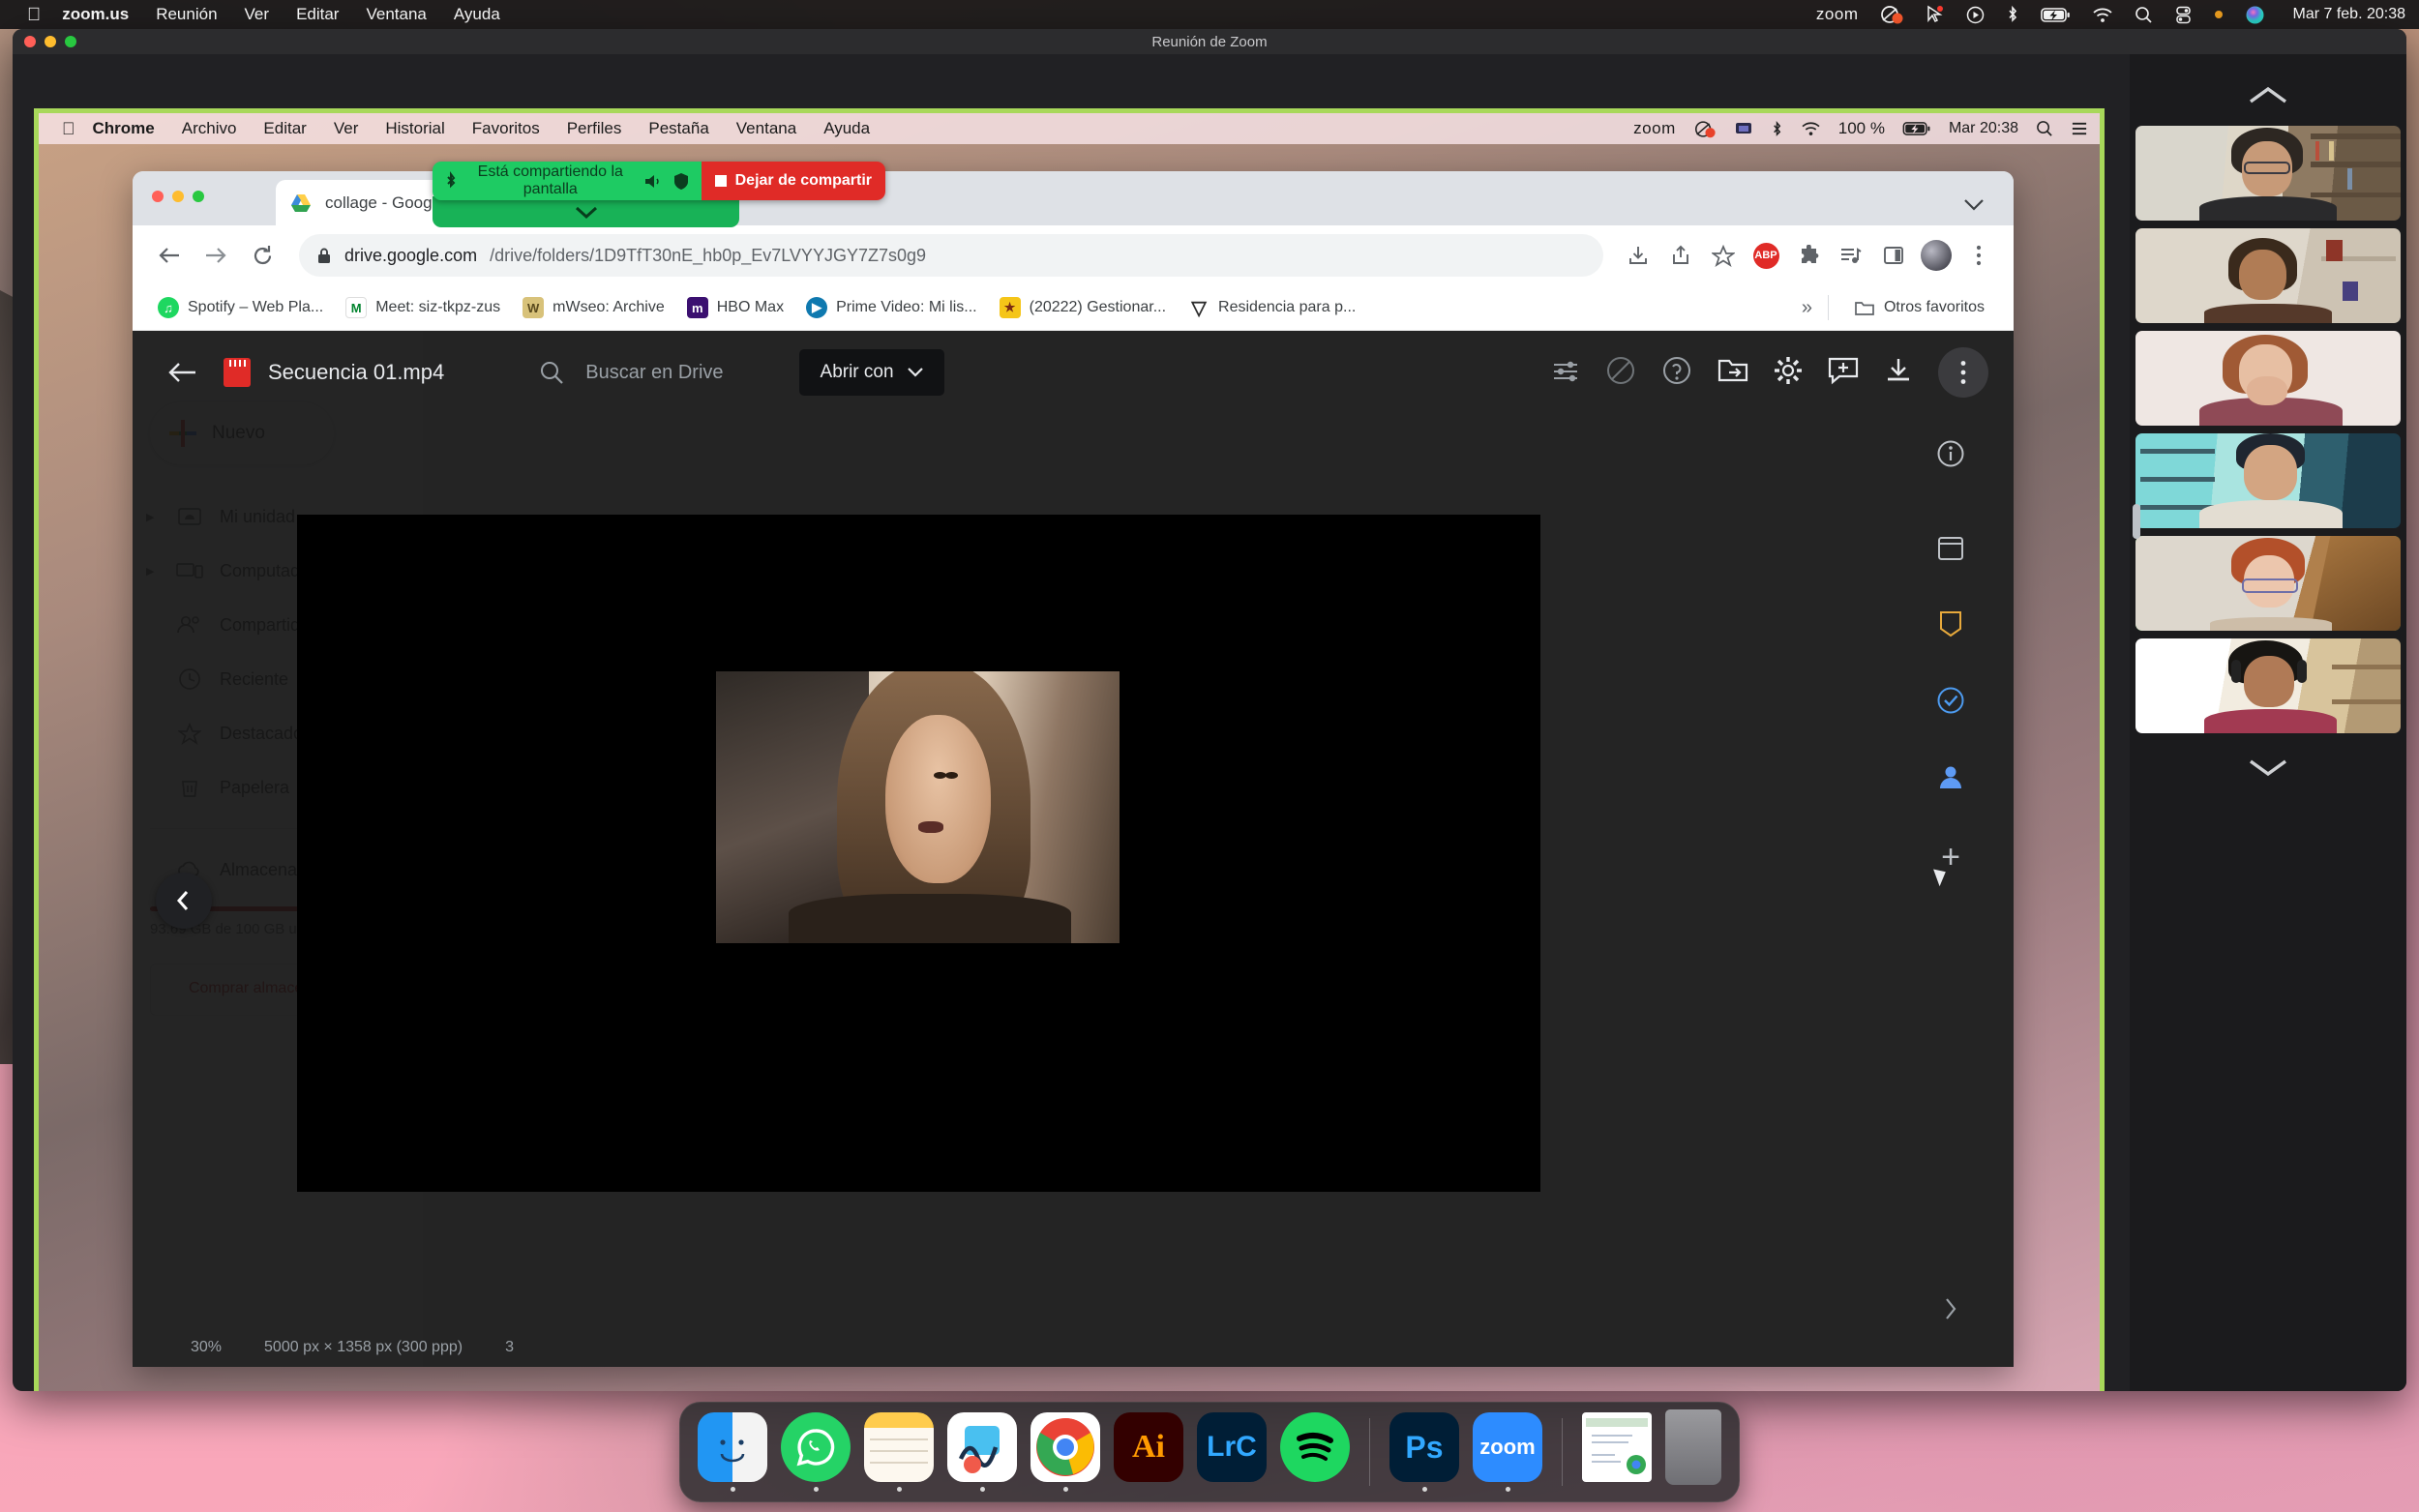 Image resolution: width=2419 pixels, height=1512 pixels. Describe the element at coordinates (1655, 129) in the screenshot. I see `shared-zoom-status-label: zoom` at that location.